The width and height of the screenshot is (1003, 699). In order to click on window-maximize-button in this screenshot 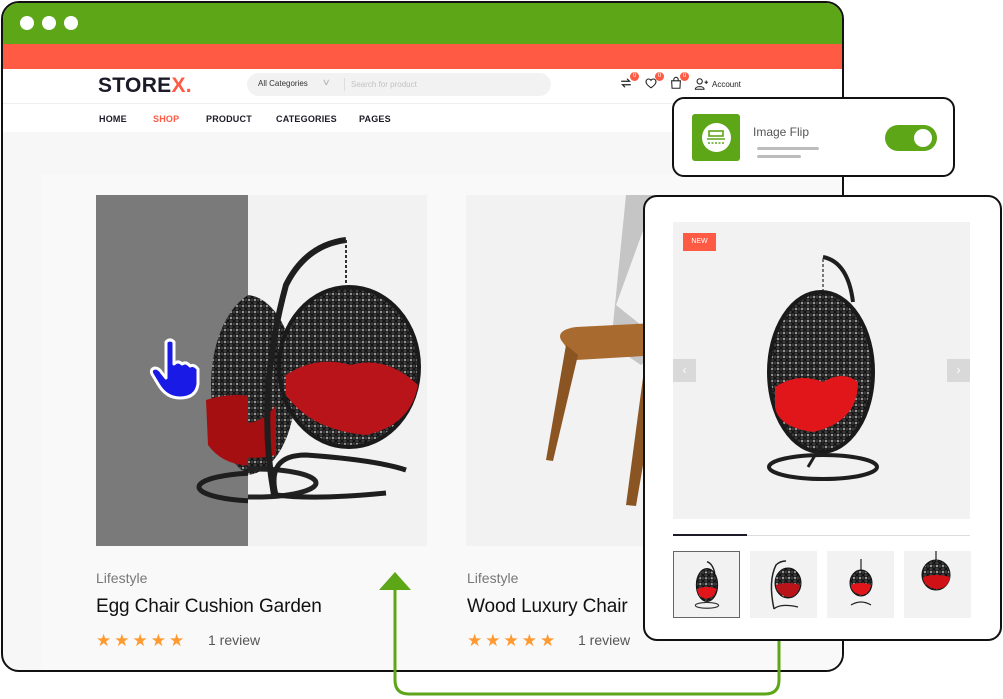, I will do `click(71, 23)`.